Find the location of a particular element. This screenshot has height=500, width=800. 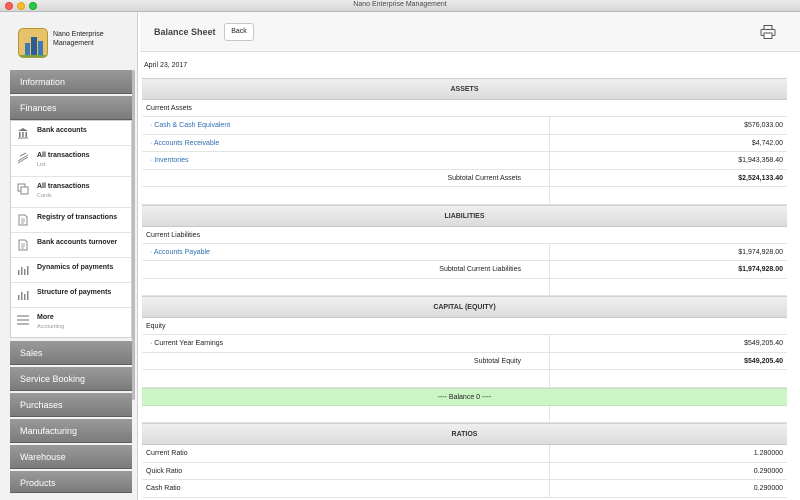

sidebar-scrollbar is located at coordinates (133, 235).